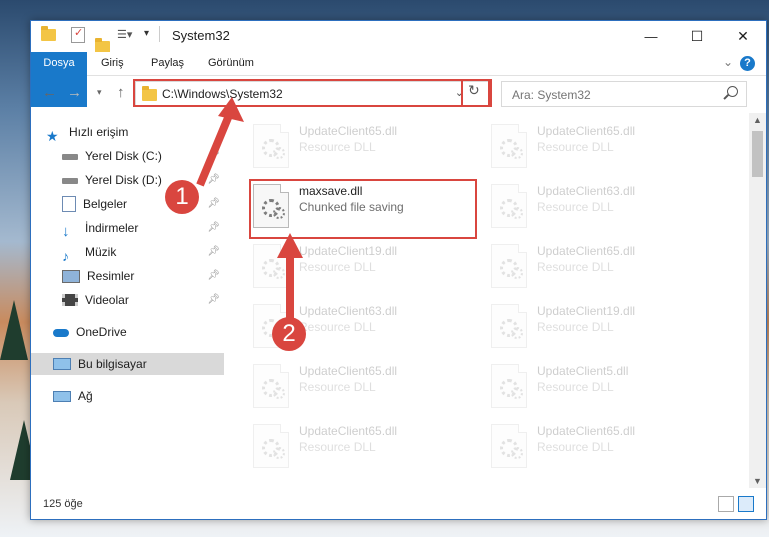 The width and height of the screenshot is (769, 537). Describe the element at coordinates (697, 36) in the screenshot. I see `maximize-button: ☐` at that location.